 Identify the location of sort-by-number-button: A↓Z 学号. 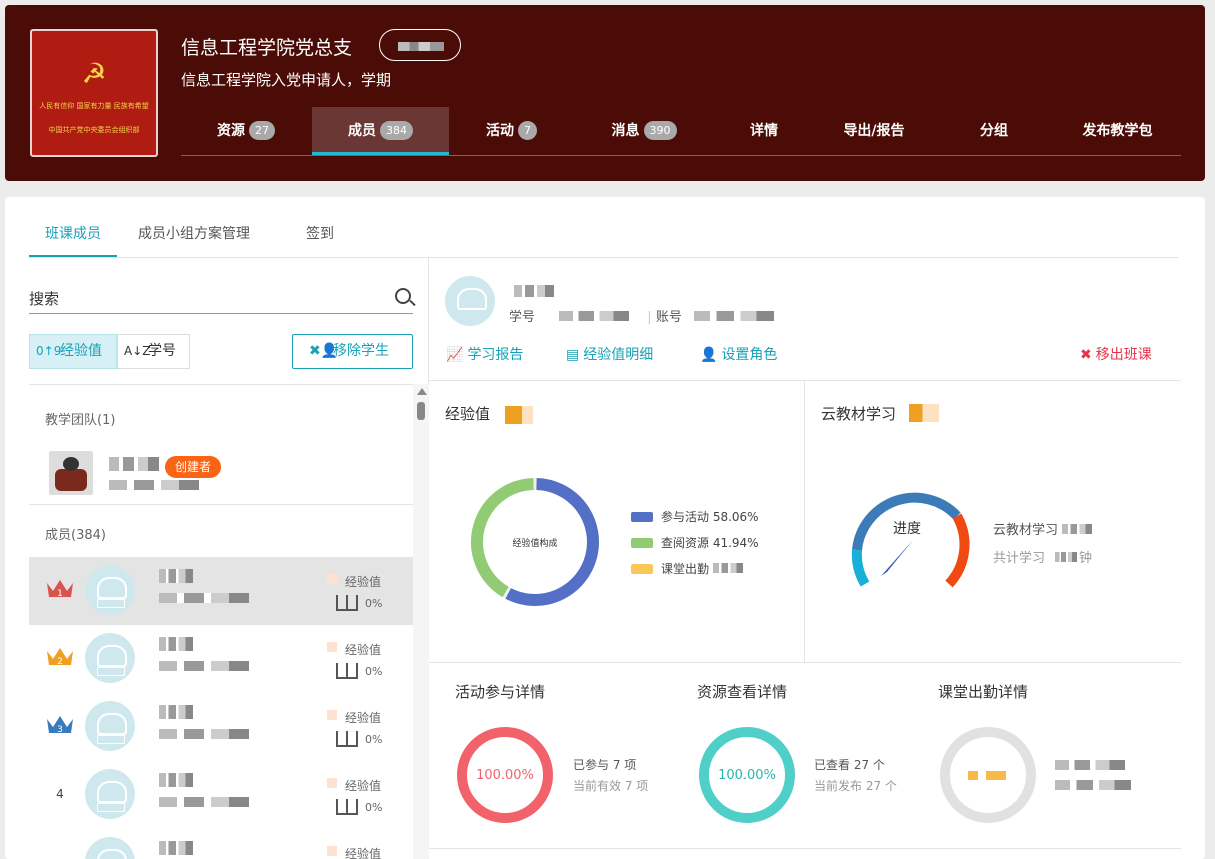
(153, 351).